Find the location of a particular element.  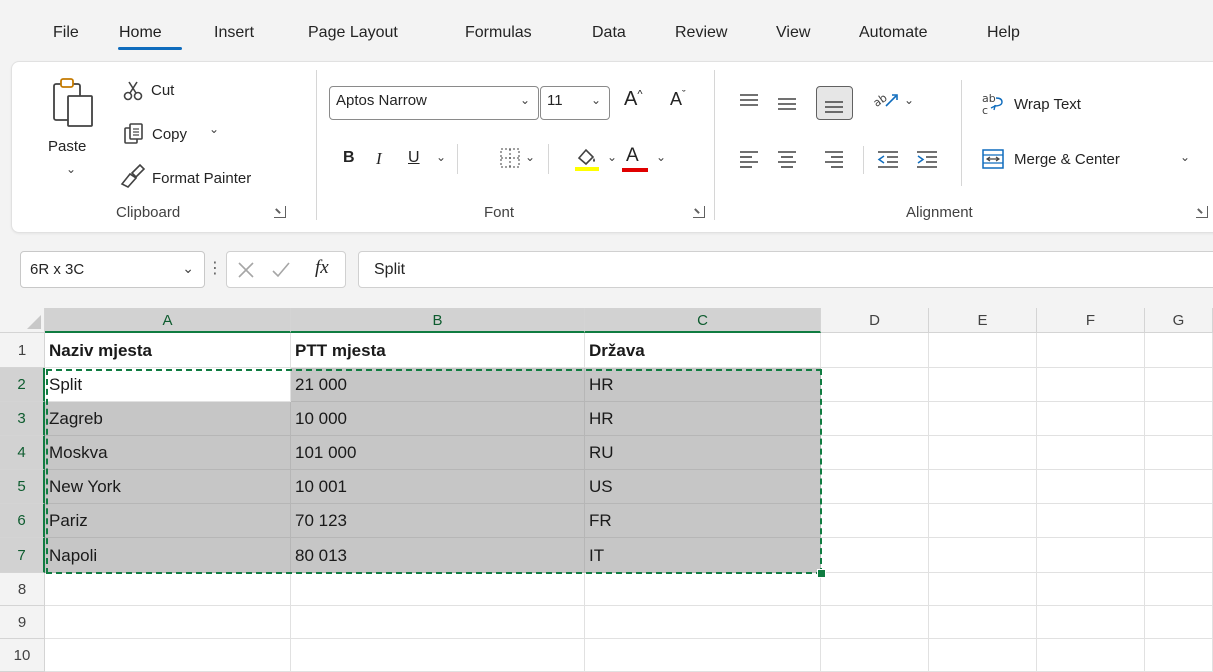

cell-b8 is located at coordinates (438, 589).